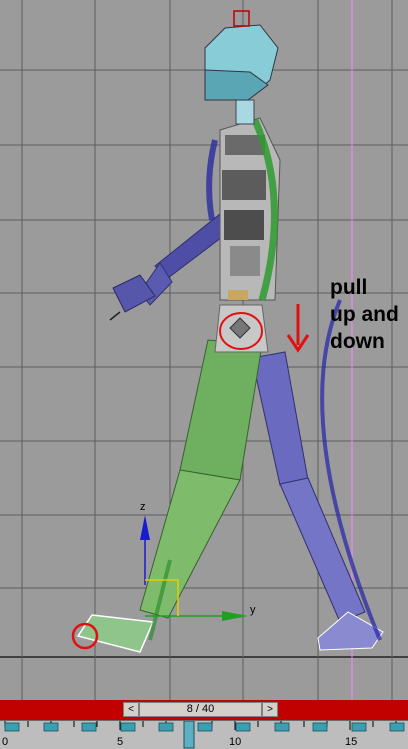 The image size is (408, 749). I want to click on z-axis-label: z, so click(143, 507).